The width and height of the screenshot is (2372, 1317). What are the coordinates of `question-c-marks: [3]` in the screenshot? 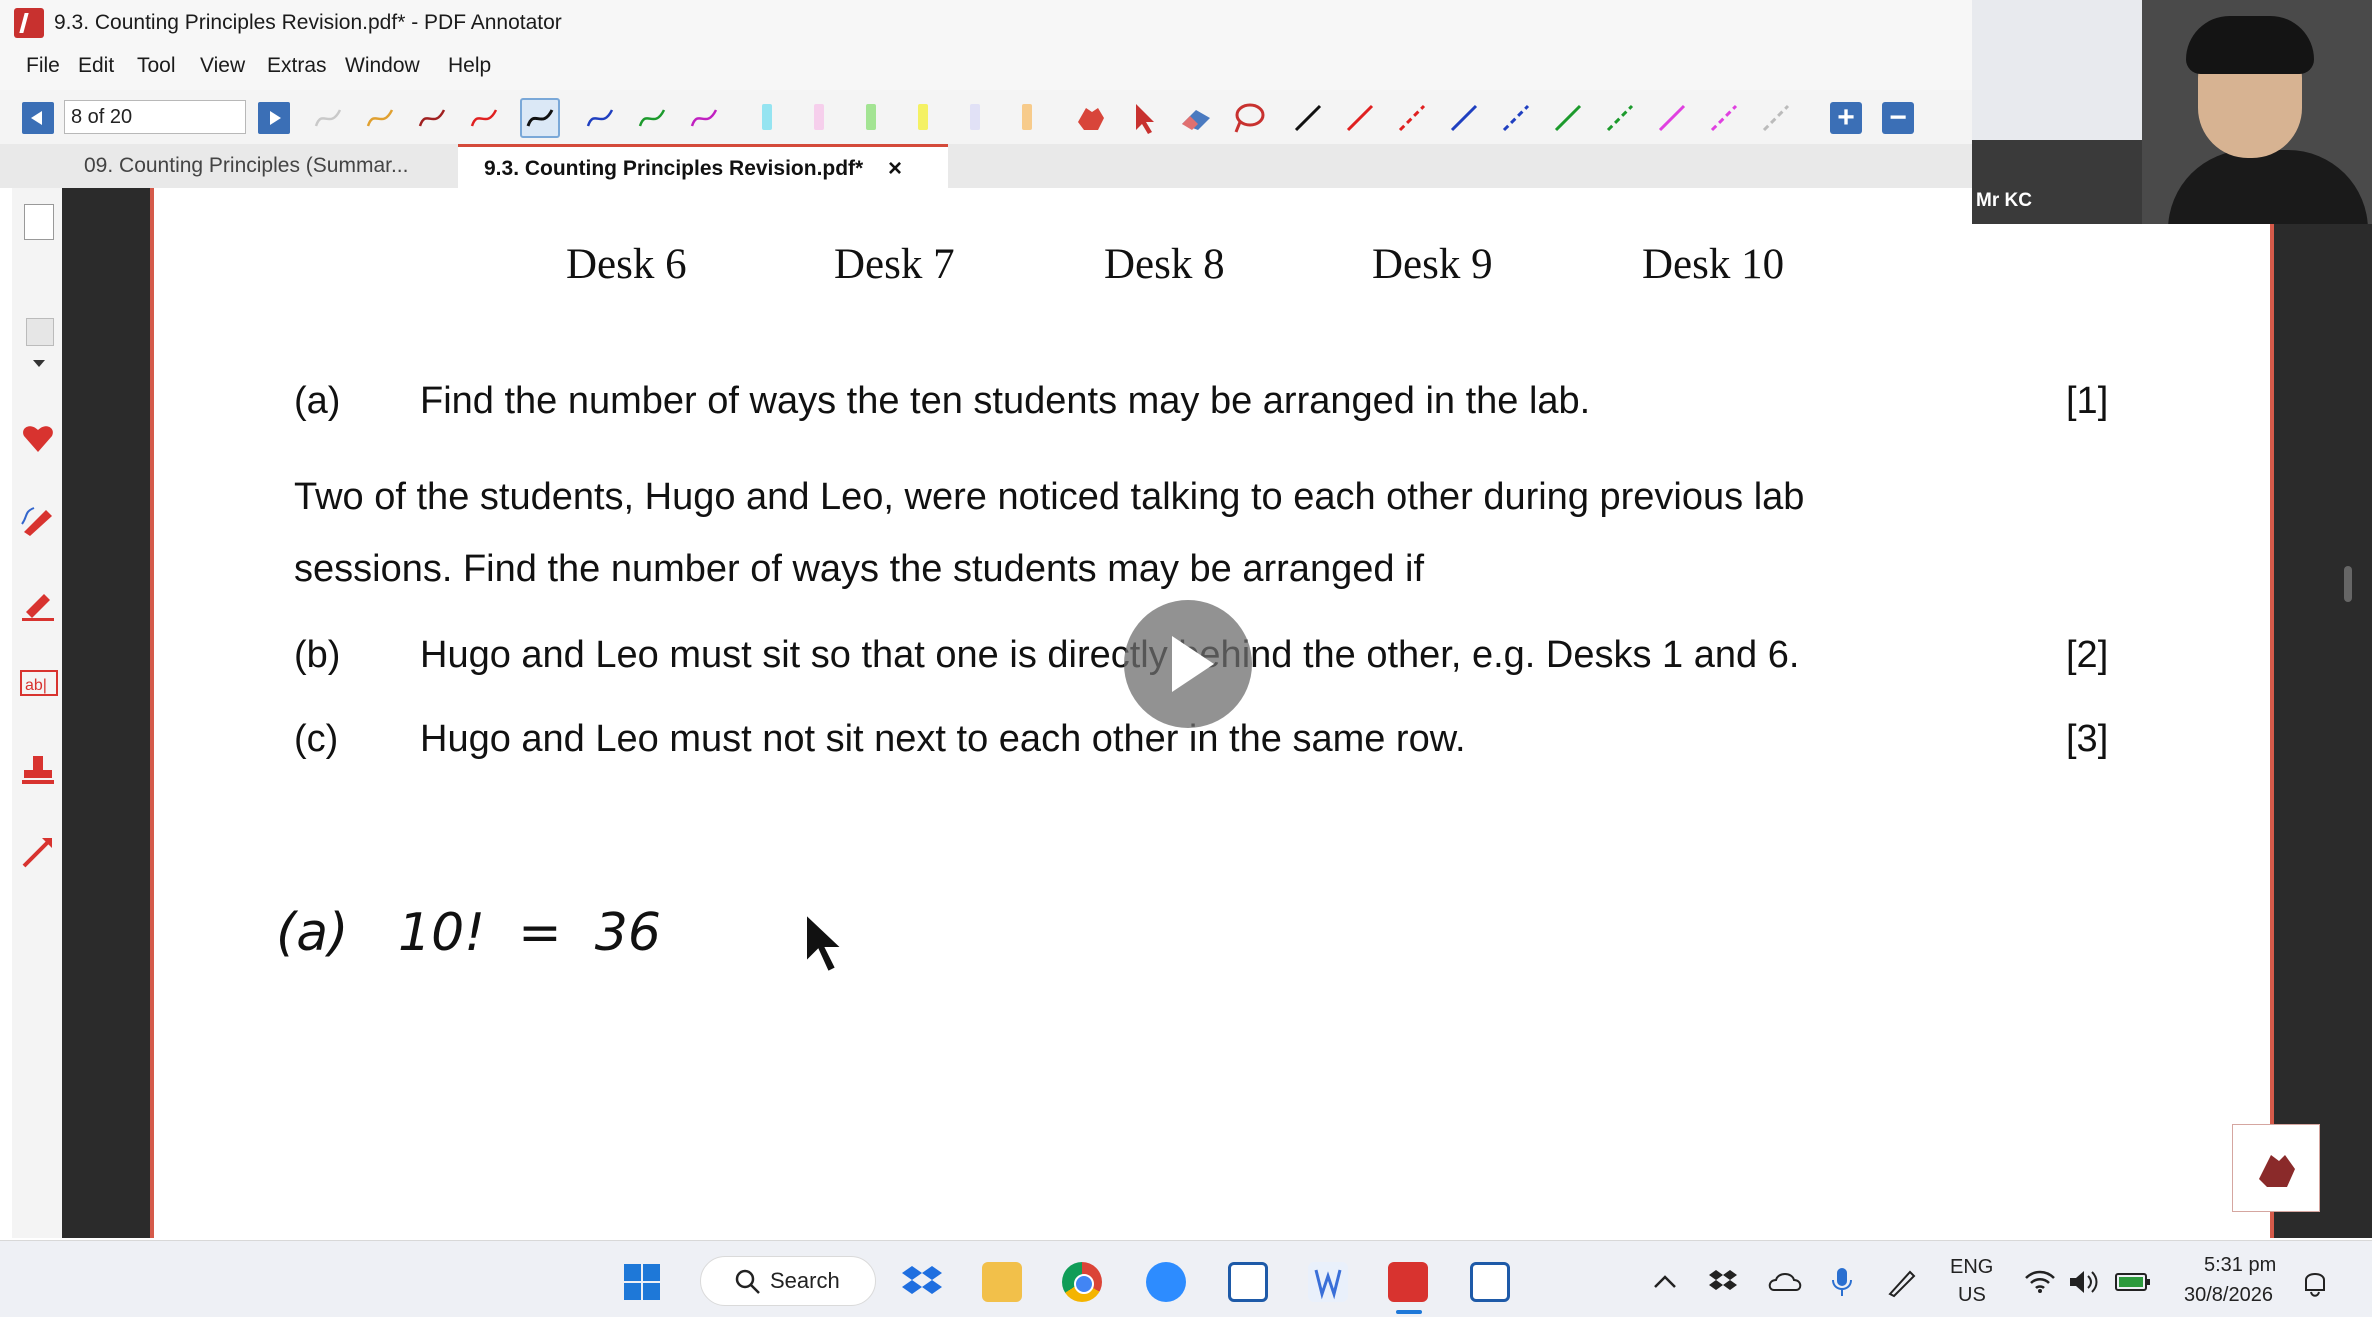 It's located at (2087, 739).